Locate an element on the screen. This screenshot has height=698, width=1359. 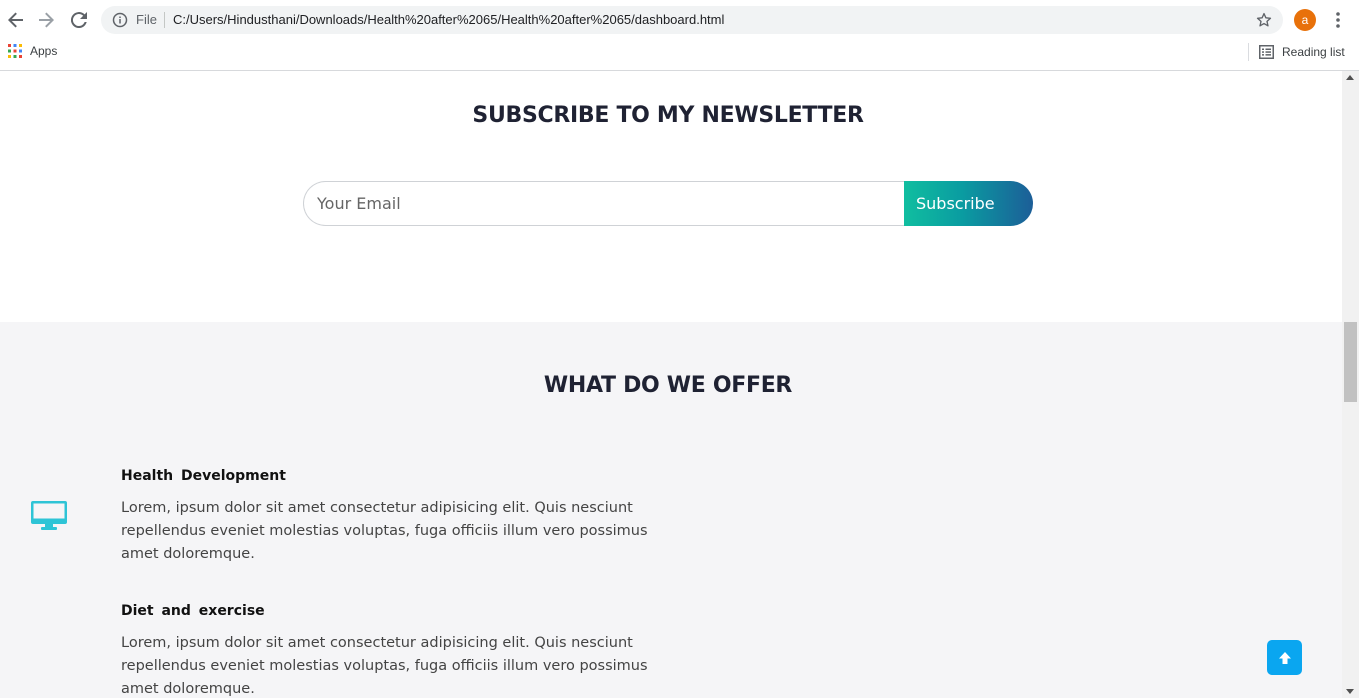
apps-shortcut: Apps is located at coordinates (32, 51).